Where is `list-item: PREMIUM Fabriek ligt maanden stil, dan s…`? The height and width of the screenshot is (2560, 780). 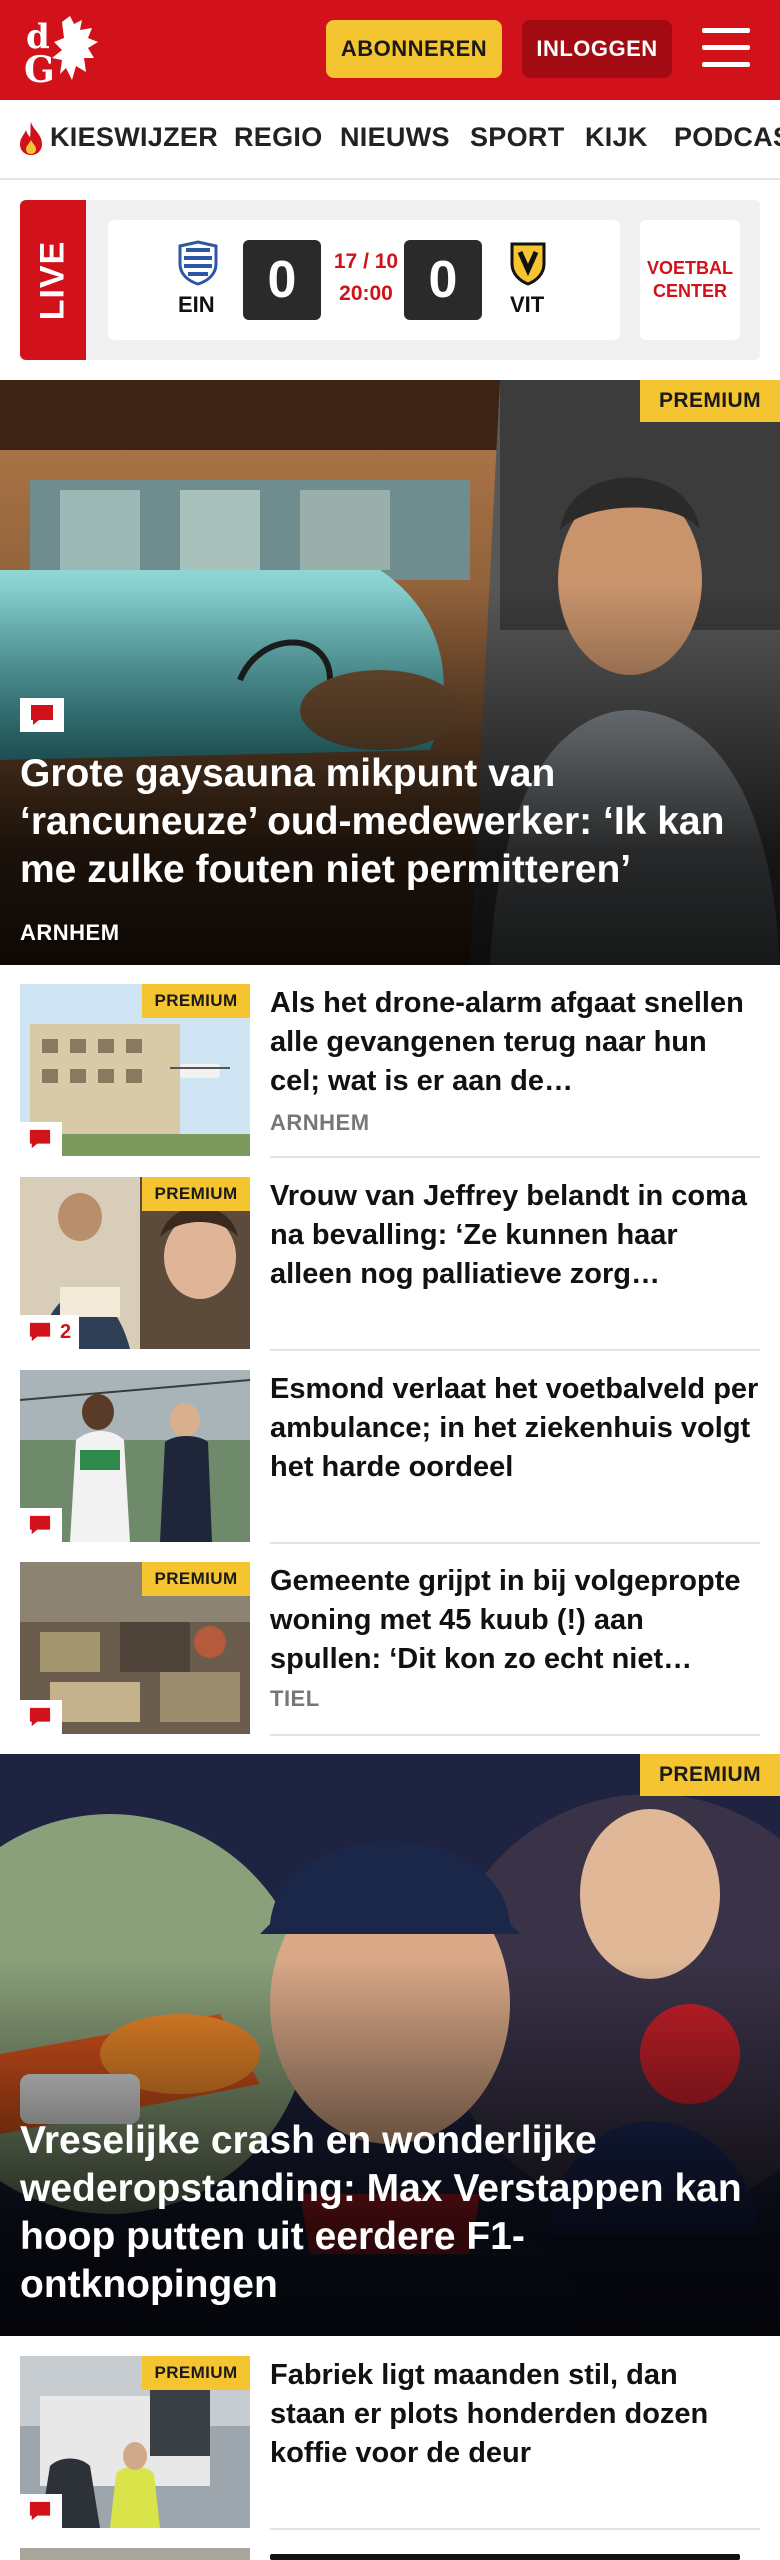
list-item: PREMIUM Fabriek ligt maanden stil, dan s… is located at coordinates (390, 2443).